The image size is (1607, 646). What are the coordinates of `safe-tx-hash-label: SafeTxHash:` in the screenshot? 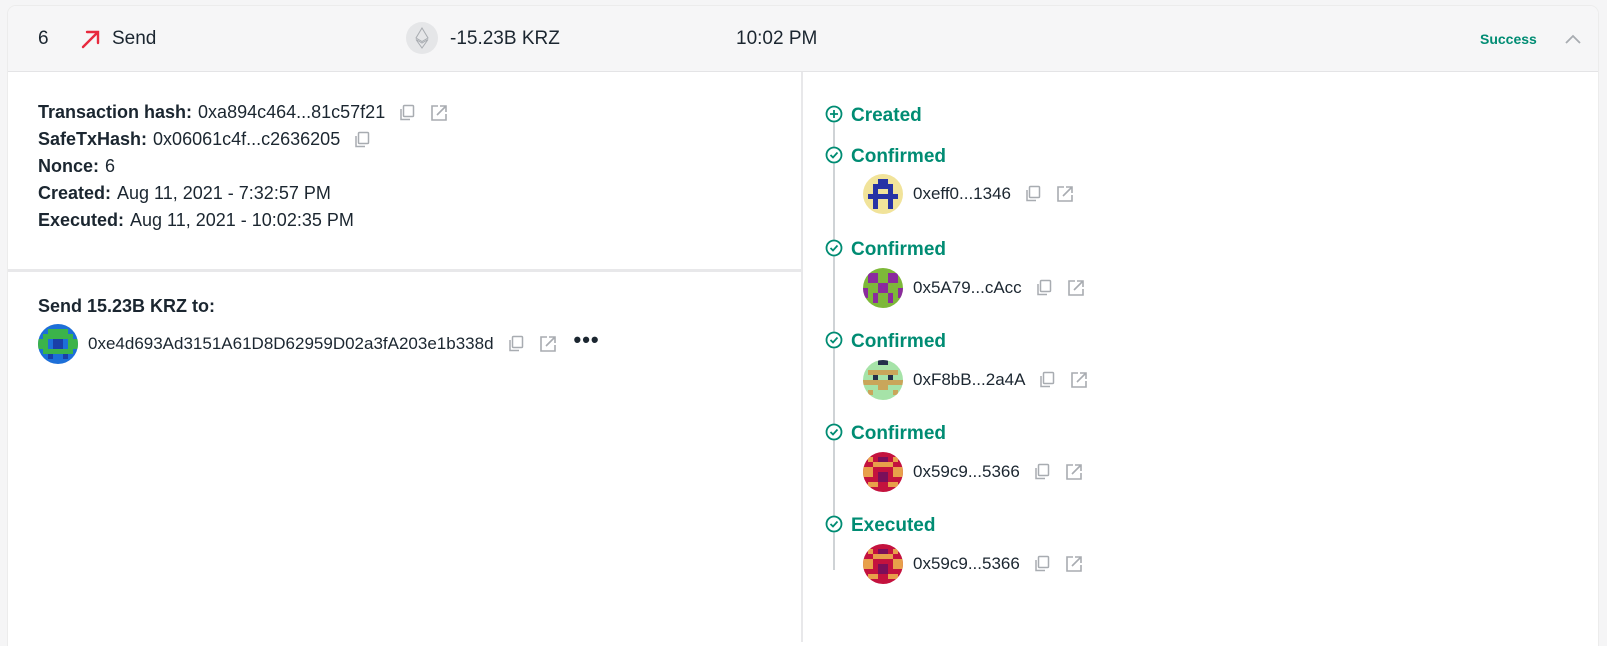 It's located at (93, 139).